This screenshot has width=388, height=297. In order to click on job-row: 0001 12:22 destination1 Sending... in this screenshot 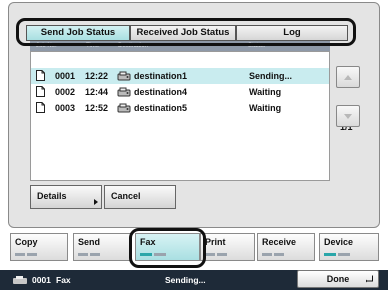, I will do `click(180, 76)`.